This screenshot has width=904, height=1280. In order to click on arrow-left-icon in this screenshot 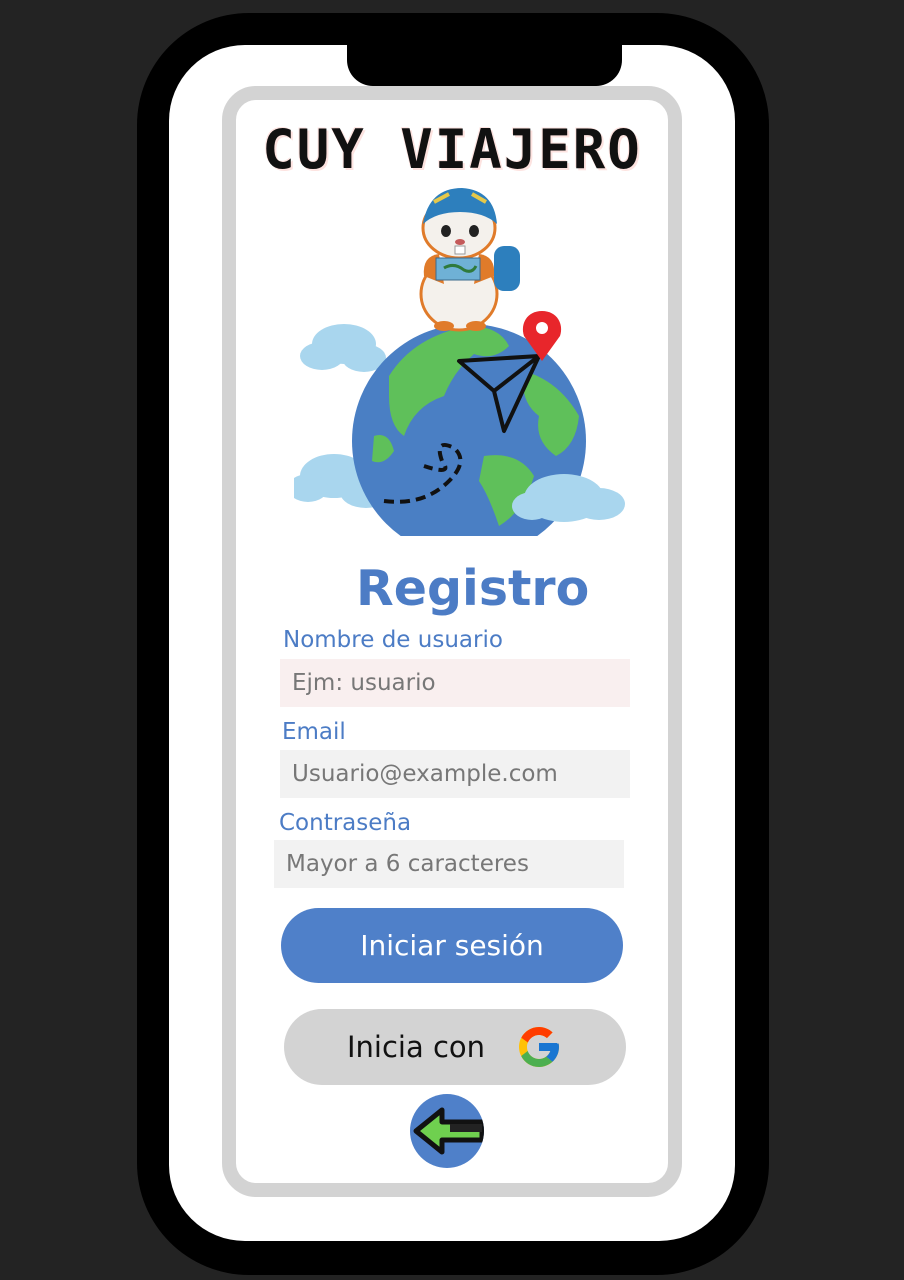, I will do `click(448, 1131)`.